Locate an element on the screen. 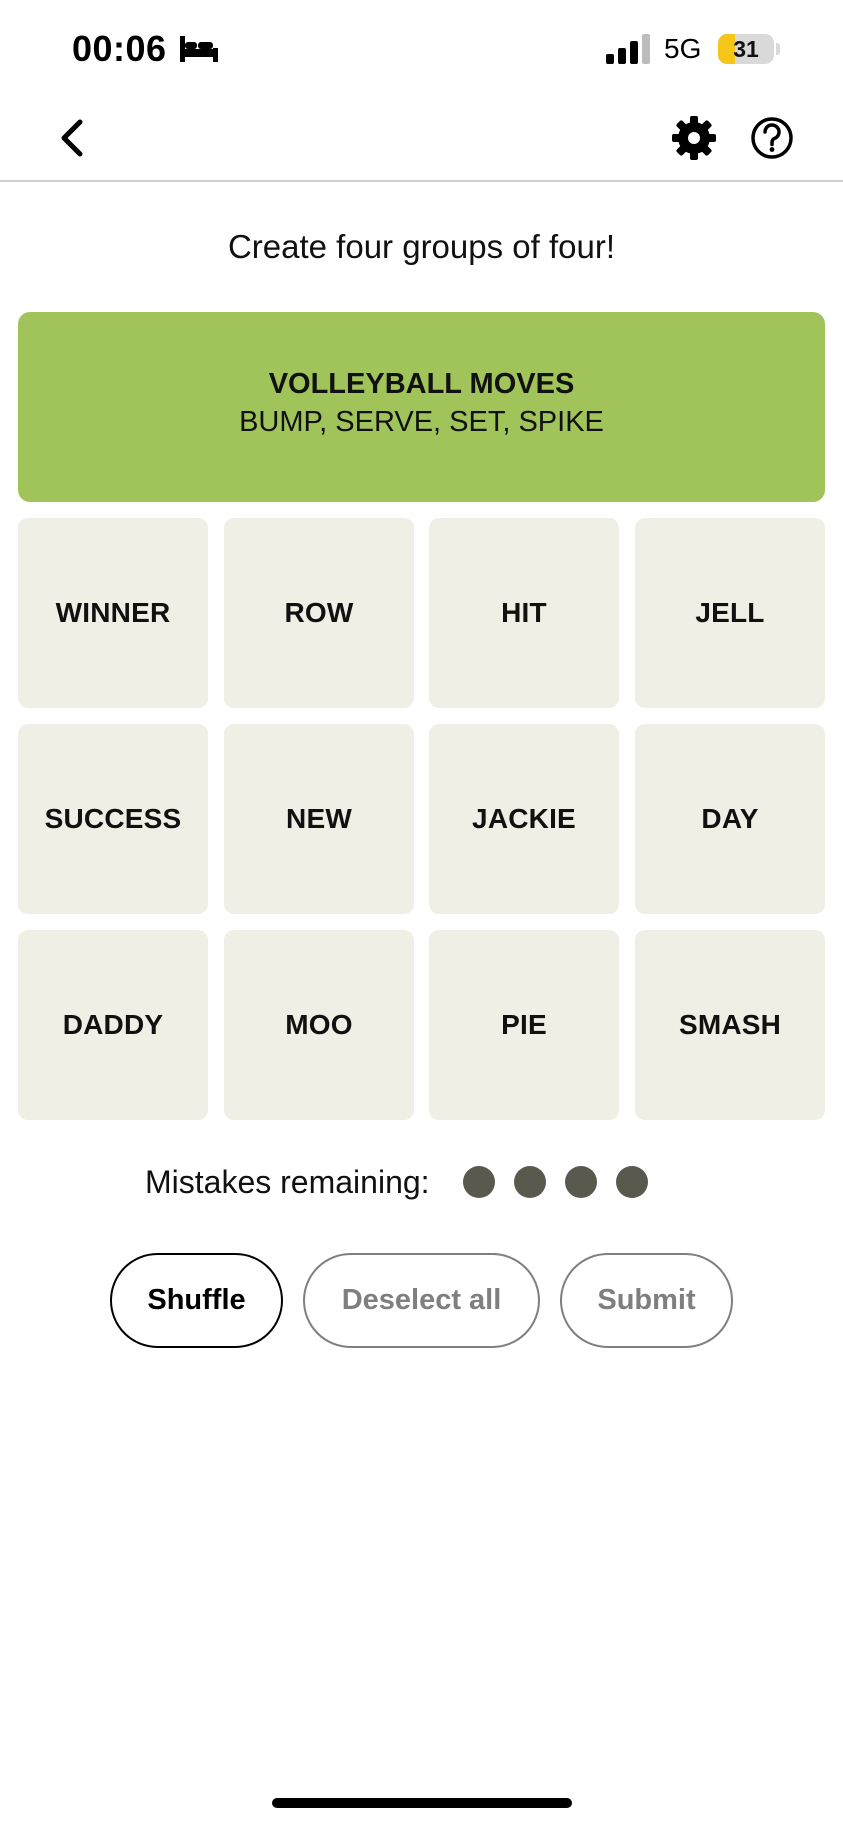 This screenshot has width=843, height=1824. word-tile-label: JACKIE is located at coordinates (524, 818).